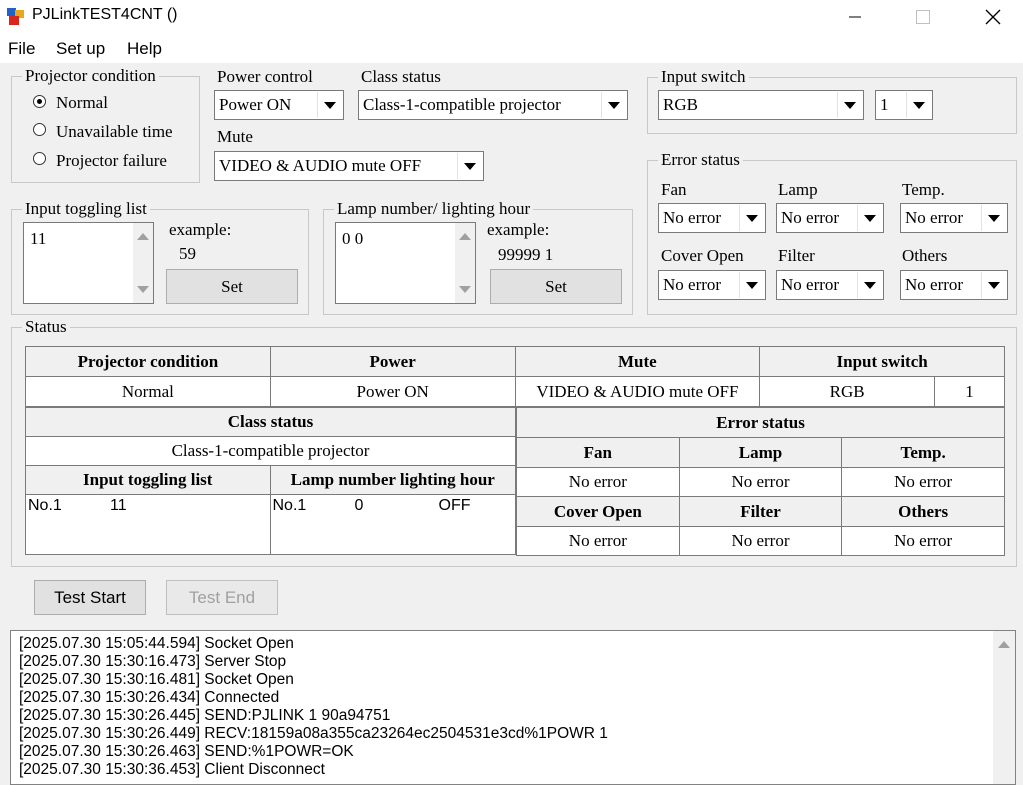 The height and width of the screenshot is (785, 1023). Describe the element at coordinates (703, 77) in the screenshot. I see `input-switch-legend: Input switch` at that location.